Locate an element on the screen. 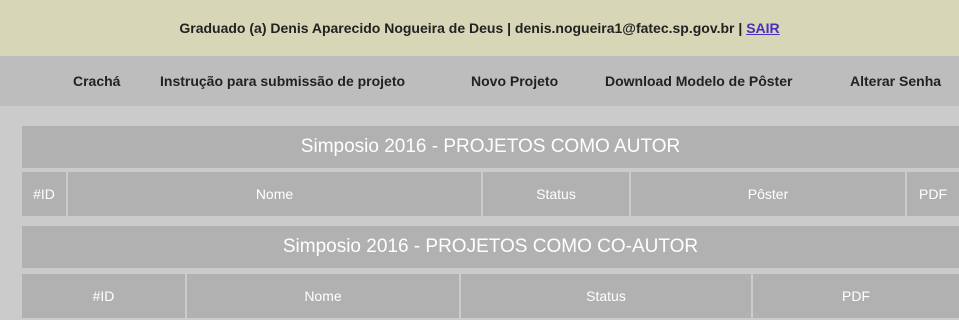  nav-novo-projeto: Novo Projeto is located at coordinates (514, 81).